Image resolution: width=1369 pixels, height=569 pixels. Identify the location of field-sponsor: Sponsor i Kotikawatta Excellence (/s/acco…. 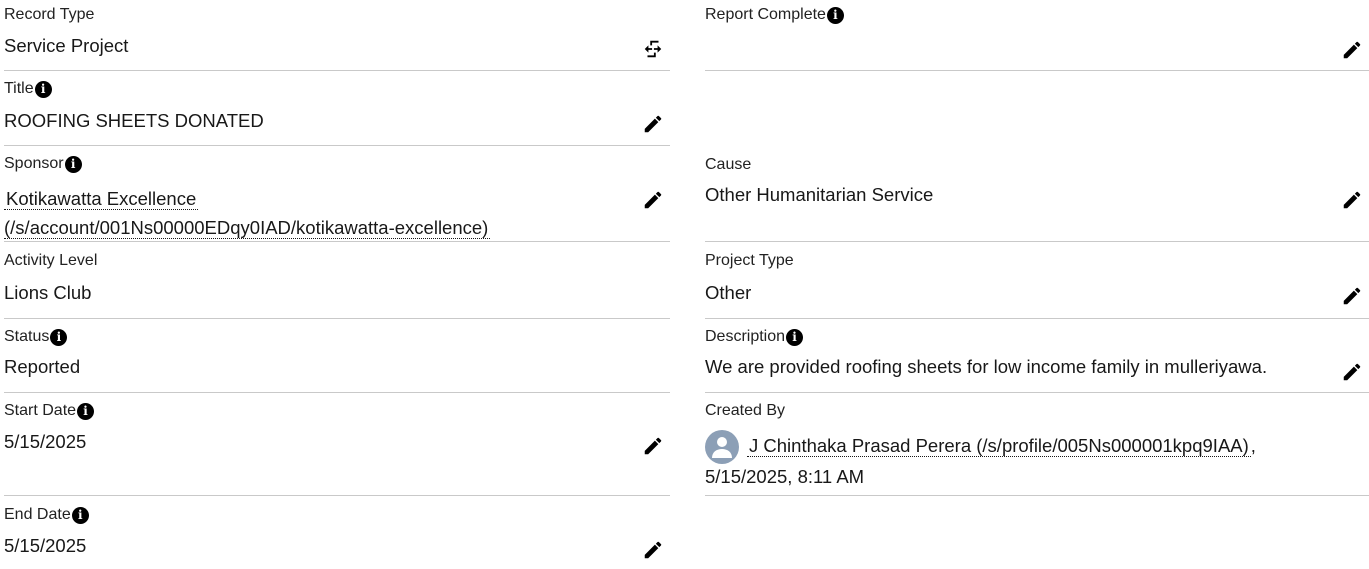
(337, 194).